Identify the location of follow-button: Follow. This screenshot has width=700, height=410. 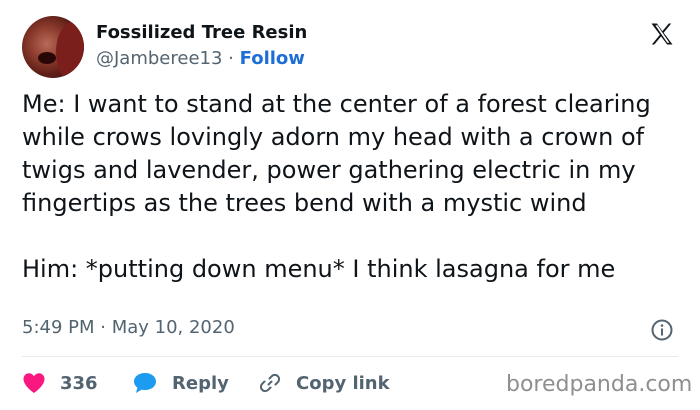
(272, 58).